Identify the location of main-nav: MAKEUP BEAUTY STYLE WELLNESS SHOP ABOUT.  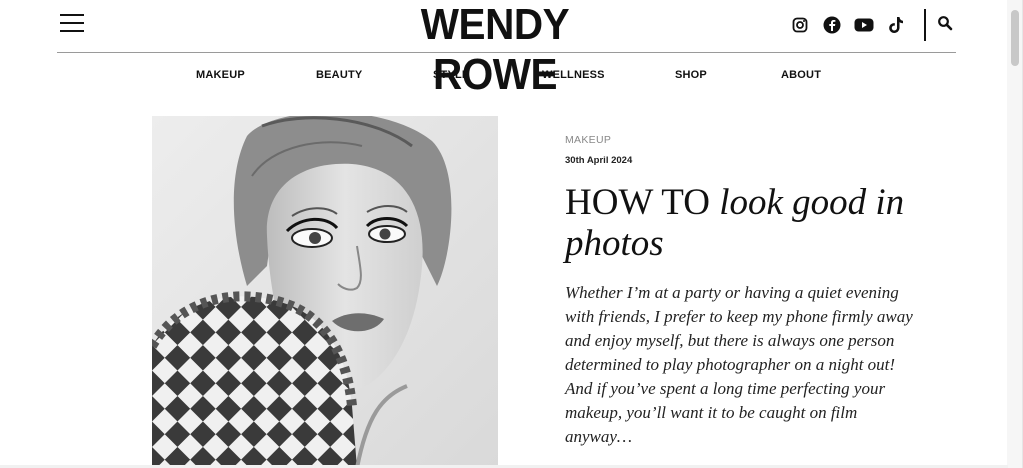
(511, 75).